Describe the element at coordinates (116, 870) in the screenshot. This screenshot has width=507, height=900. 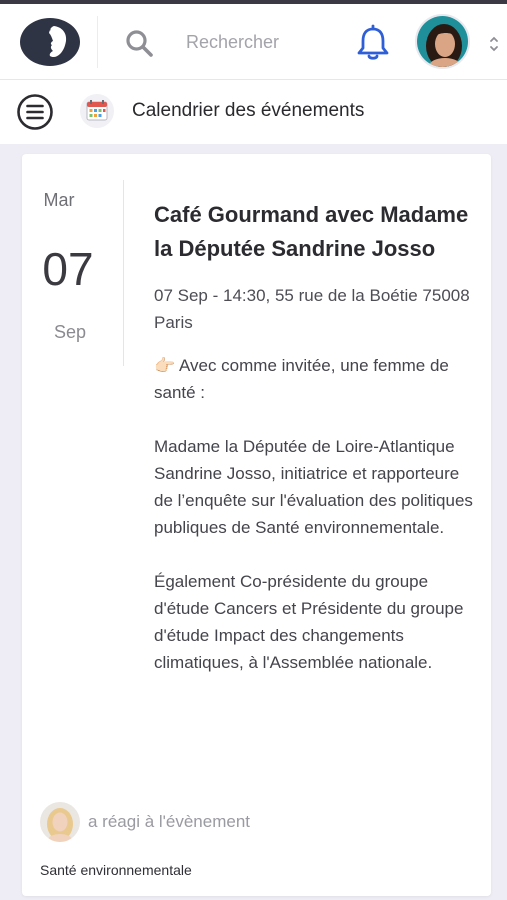
I see `event-tag: Santé environnementale` at that location.